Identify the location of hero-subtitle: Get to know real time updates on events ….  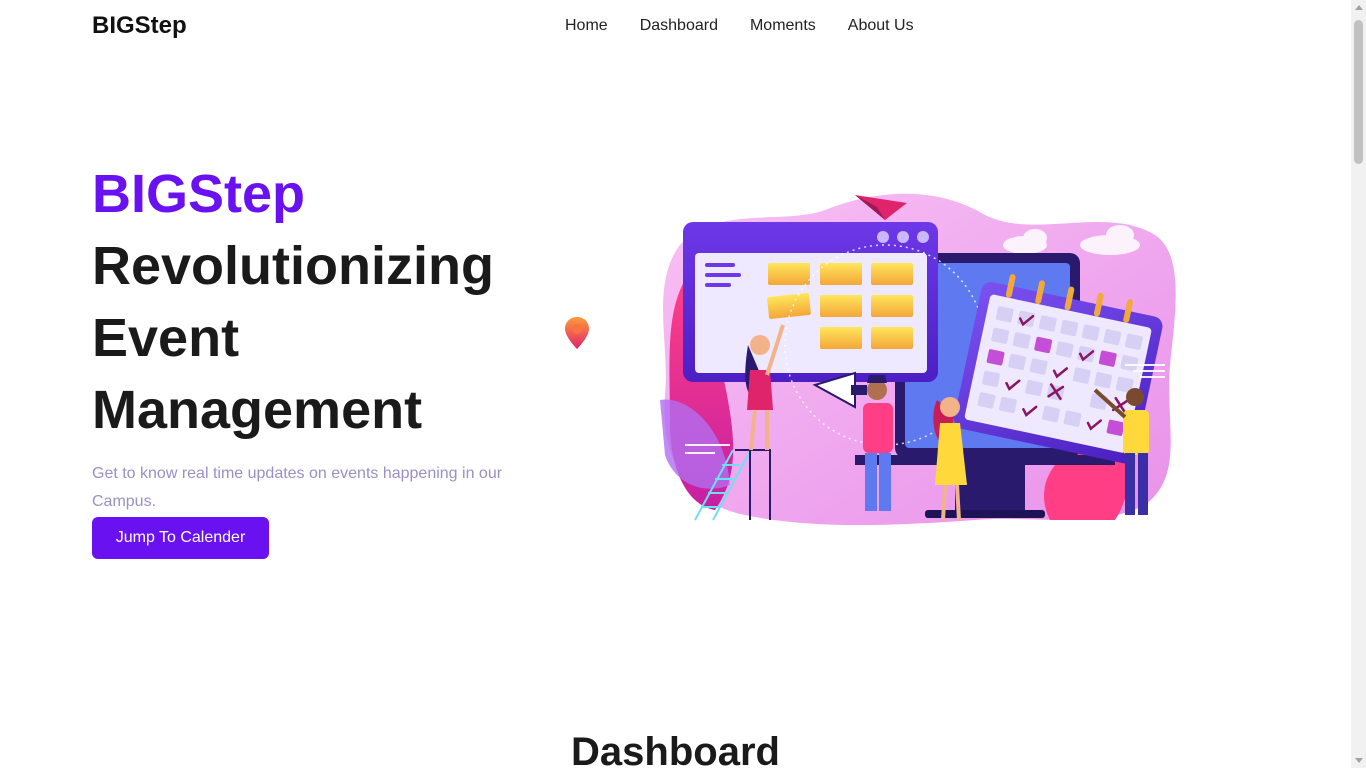
(297, 487).